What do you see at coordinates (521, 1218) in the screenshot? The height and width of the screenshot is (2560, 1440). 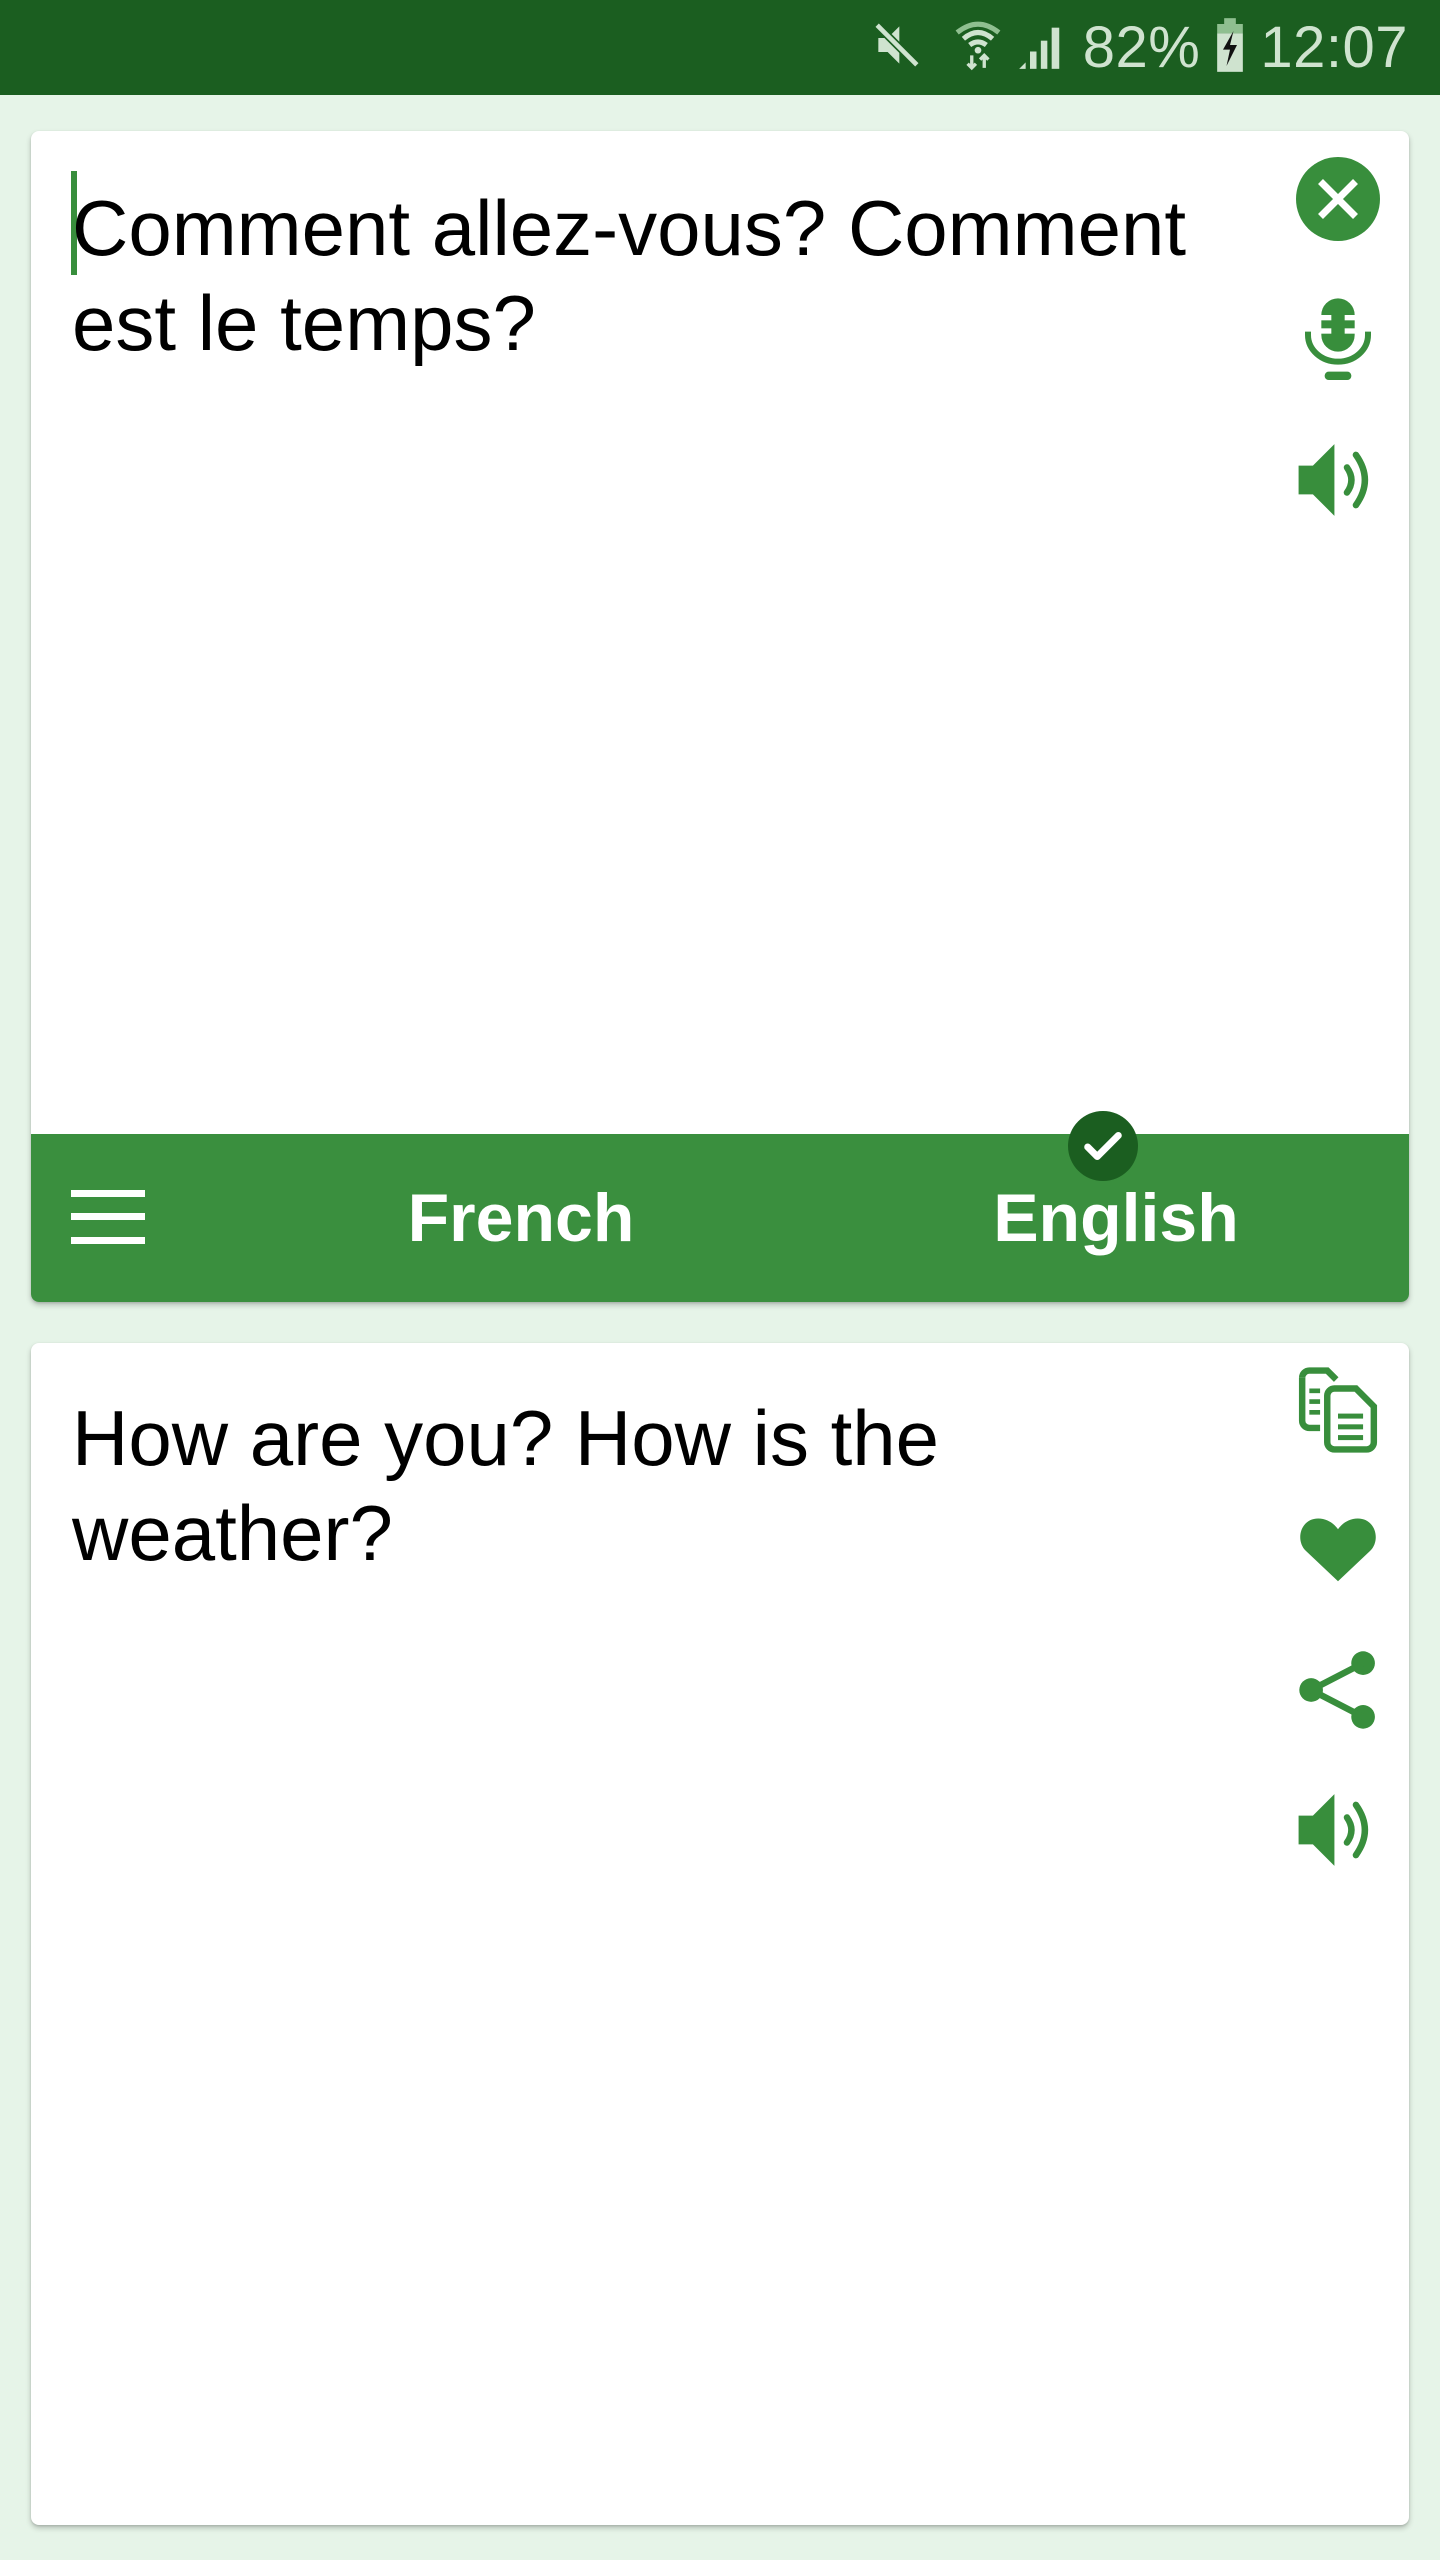 I see `source-language-button: French` at bounding box center [521, 1218].